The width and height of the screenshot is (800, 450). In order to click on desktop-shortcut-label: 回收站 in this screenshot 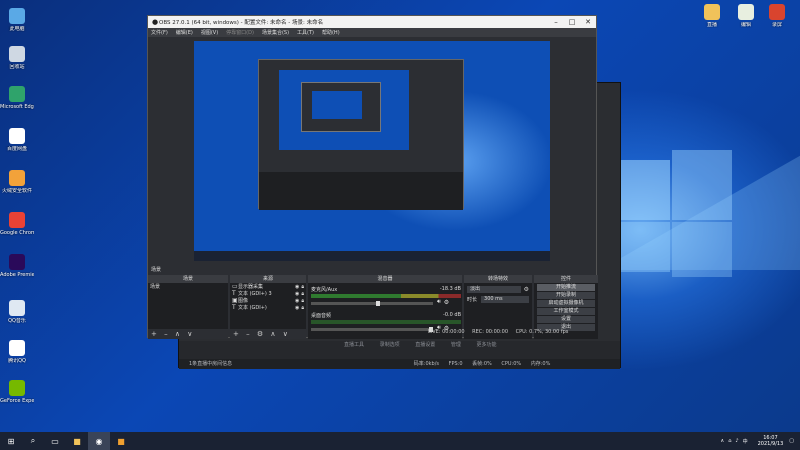, I will do `click(17, 67)`.